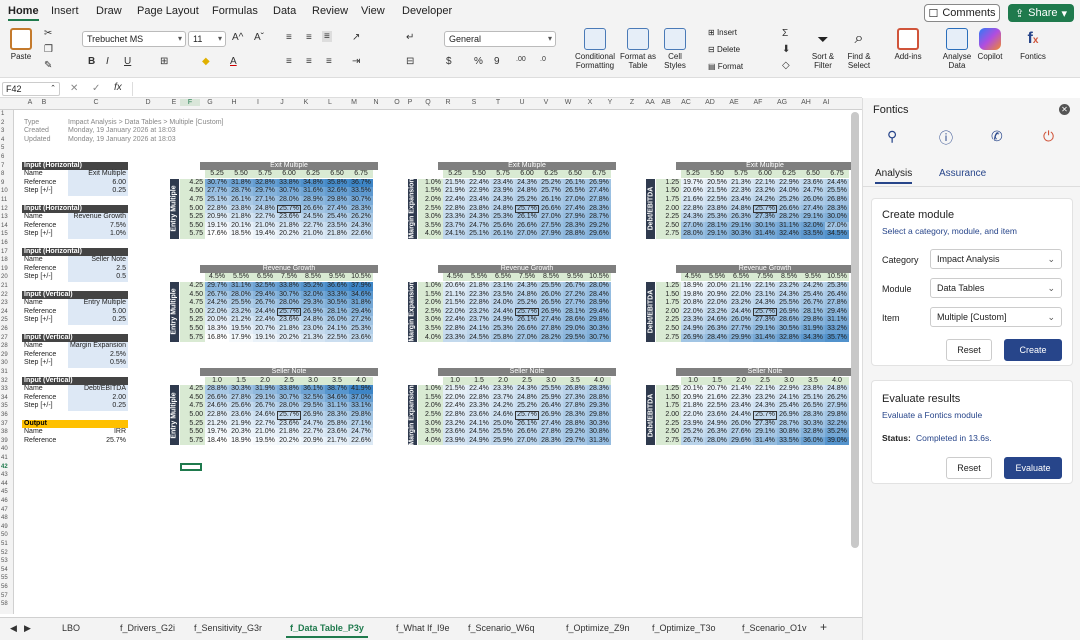 The image size is (1080, 640). I want to click on column-header-c: C, so click(96, 102).